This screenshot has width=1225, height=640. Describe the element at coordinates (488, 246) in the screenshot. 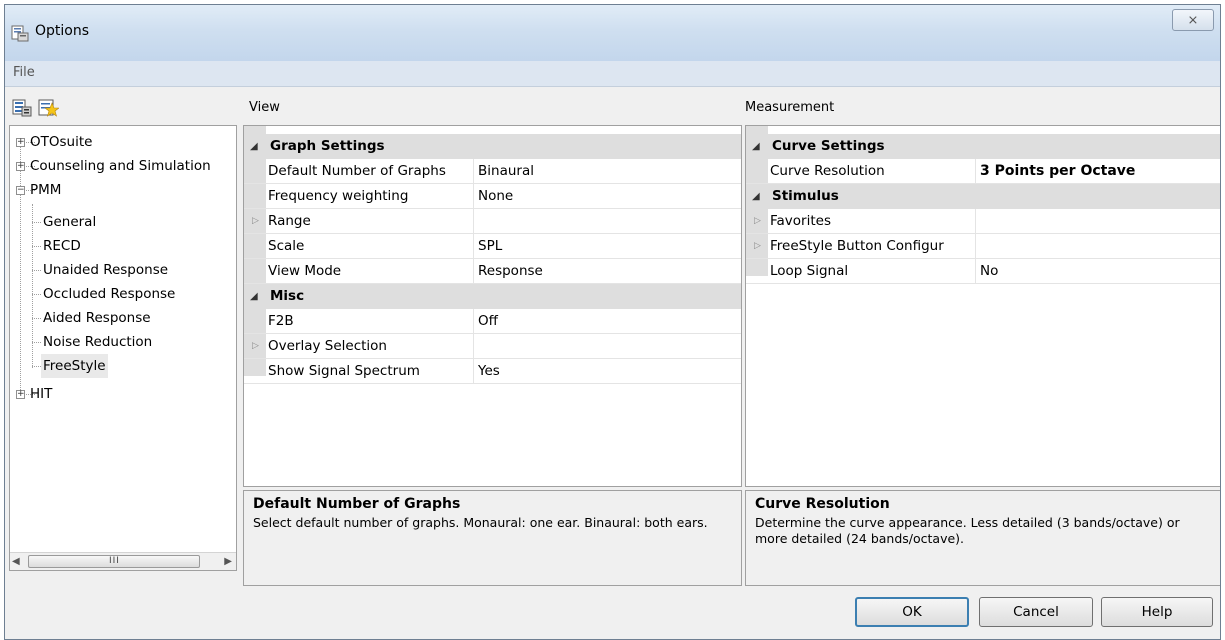

I see `prop-value: SPL` at that location.